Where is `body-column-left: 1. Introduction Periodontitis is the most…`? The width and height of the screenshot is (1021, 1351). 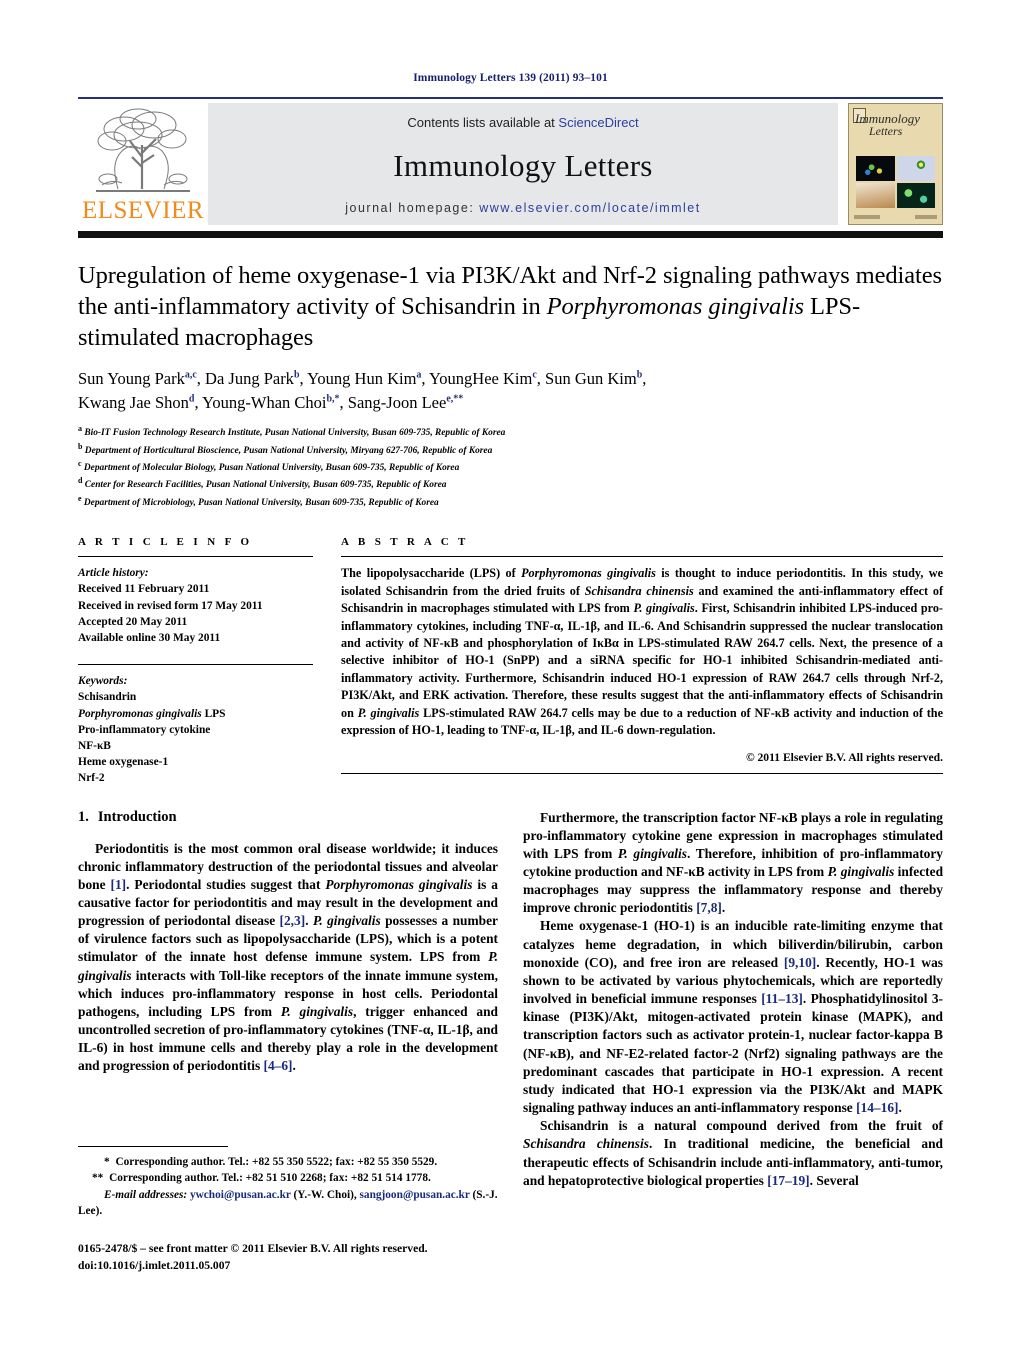 body-column-left: 1. Introduction Periodontitis is the most… is located at coordinates (288, 999).